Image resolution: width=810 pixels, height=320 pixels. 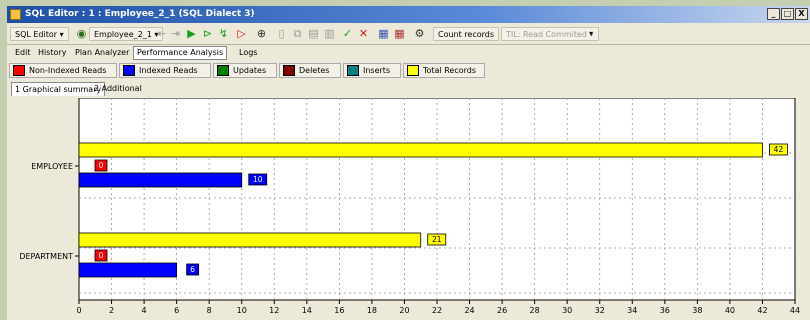 What do you see at coordinates (102, 53) in the screenshot?
I see `tab-plan-analyzer: Plan Analyzer` at bounding box center [102, 53].